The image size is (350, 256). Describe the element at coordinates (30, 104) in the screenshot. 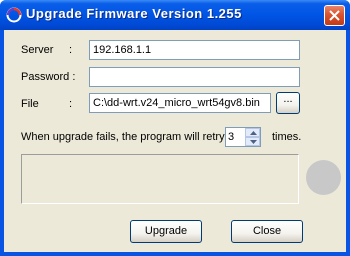

I see `file-label: File` at that location.